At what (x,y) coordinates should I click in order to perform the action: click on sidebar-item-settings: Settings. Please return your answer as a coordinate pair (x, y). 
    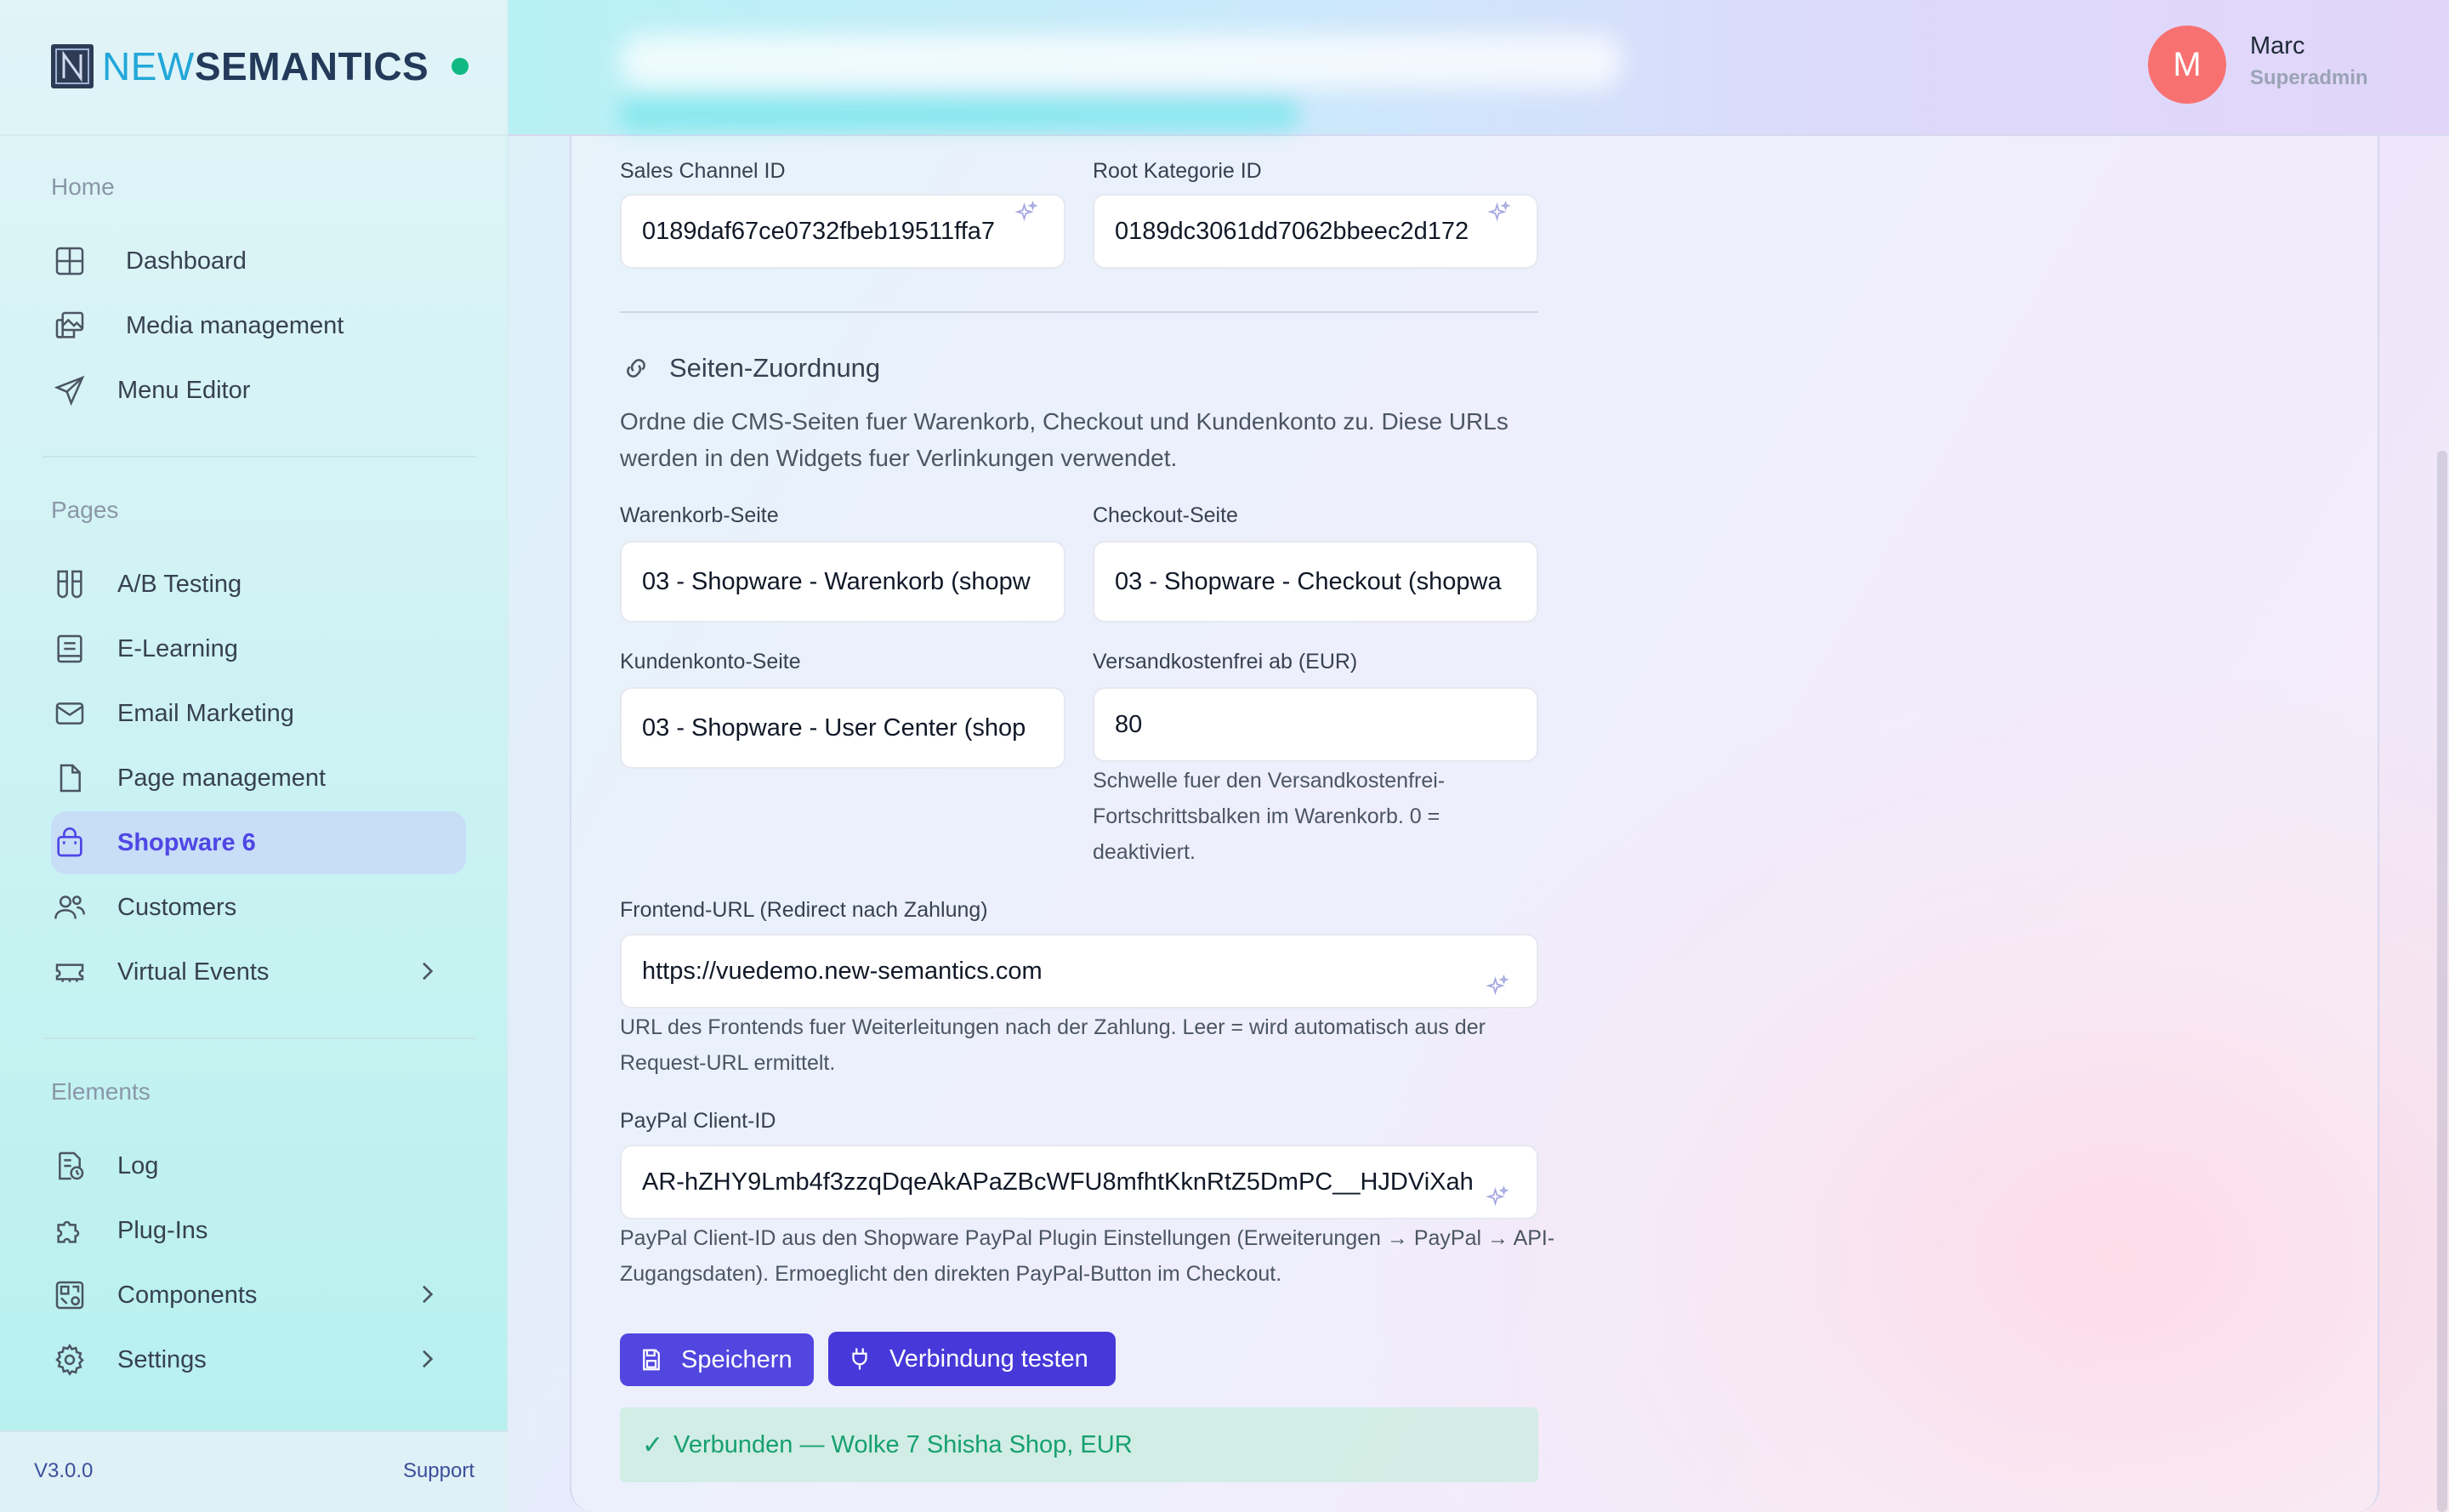
    Looking at the image, I should click on (258, 1359).